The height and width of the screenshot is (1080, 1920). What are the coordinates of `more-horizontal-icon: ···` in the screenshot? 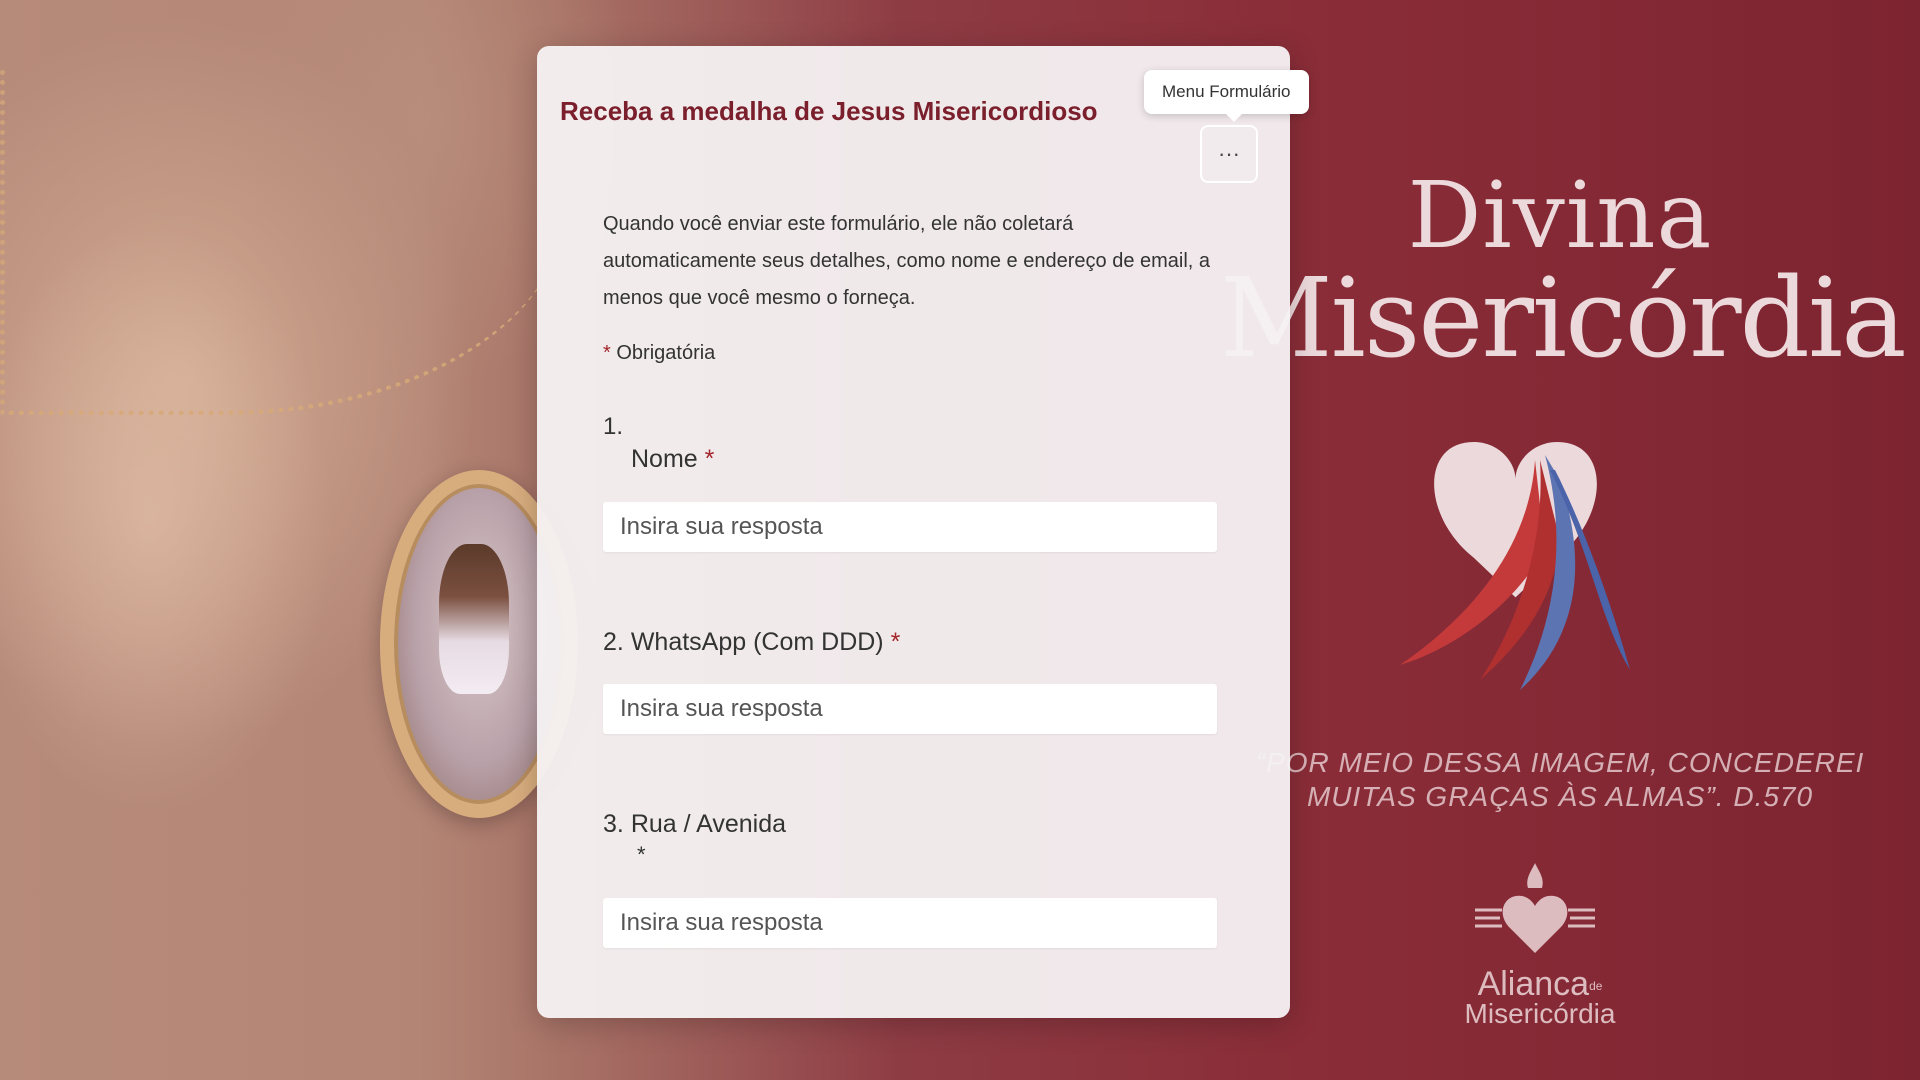 It's located at (1229, 153).